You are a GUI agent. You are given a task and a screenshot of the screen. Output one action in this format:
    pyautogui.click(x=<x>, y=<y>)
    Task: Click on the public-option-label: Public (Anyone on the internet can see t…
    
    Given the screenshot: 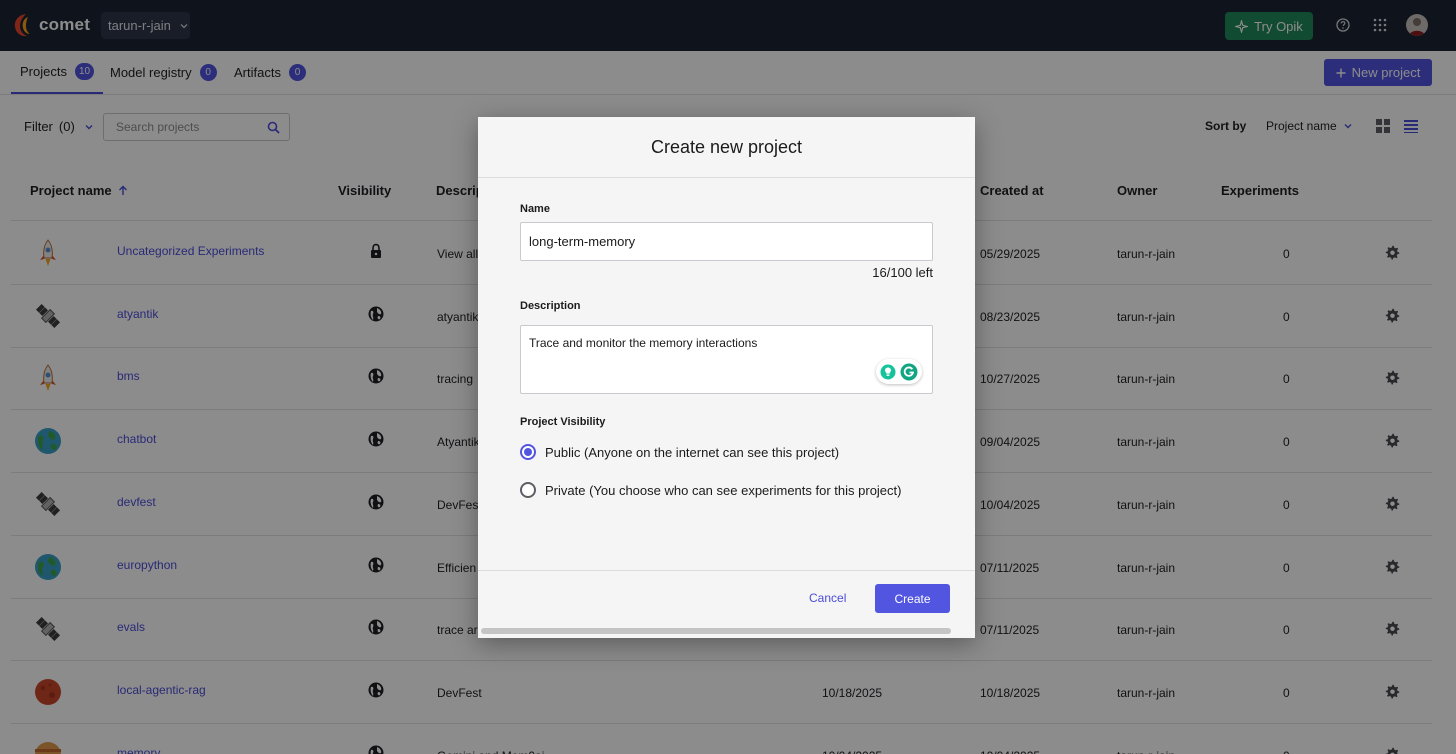 What is the action you would take?
    pyautogui.click(x=692, y=452)
    